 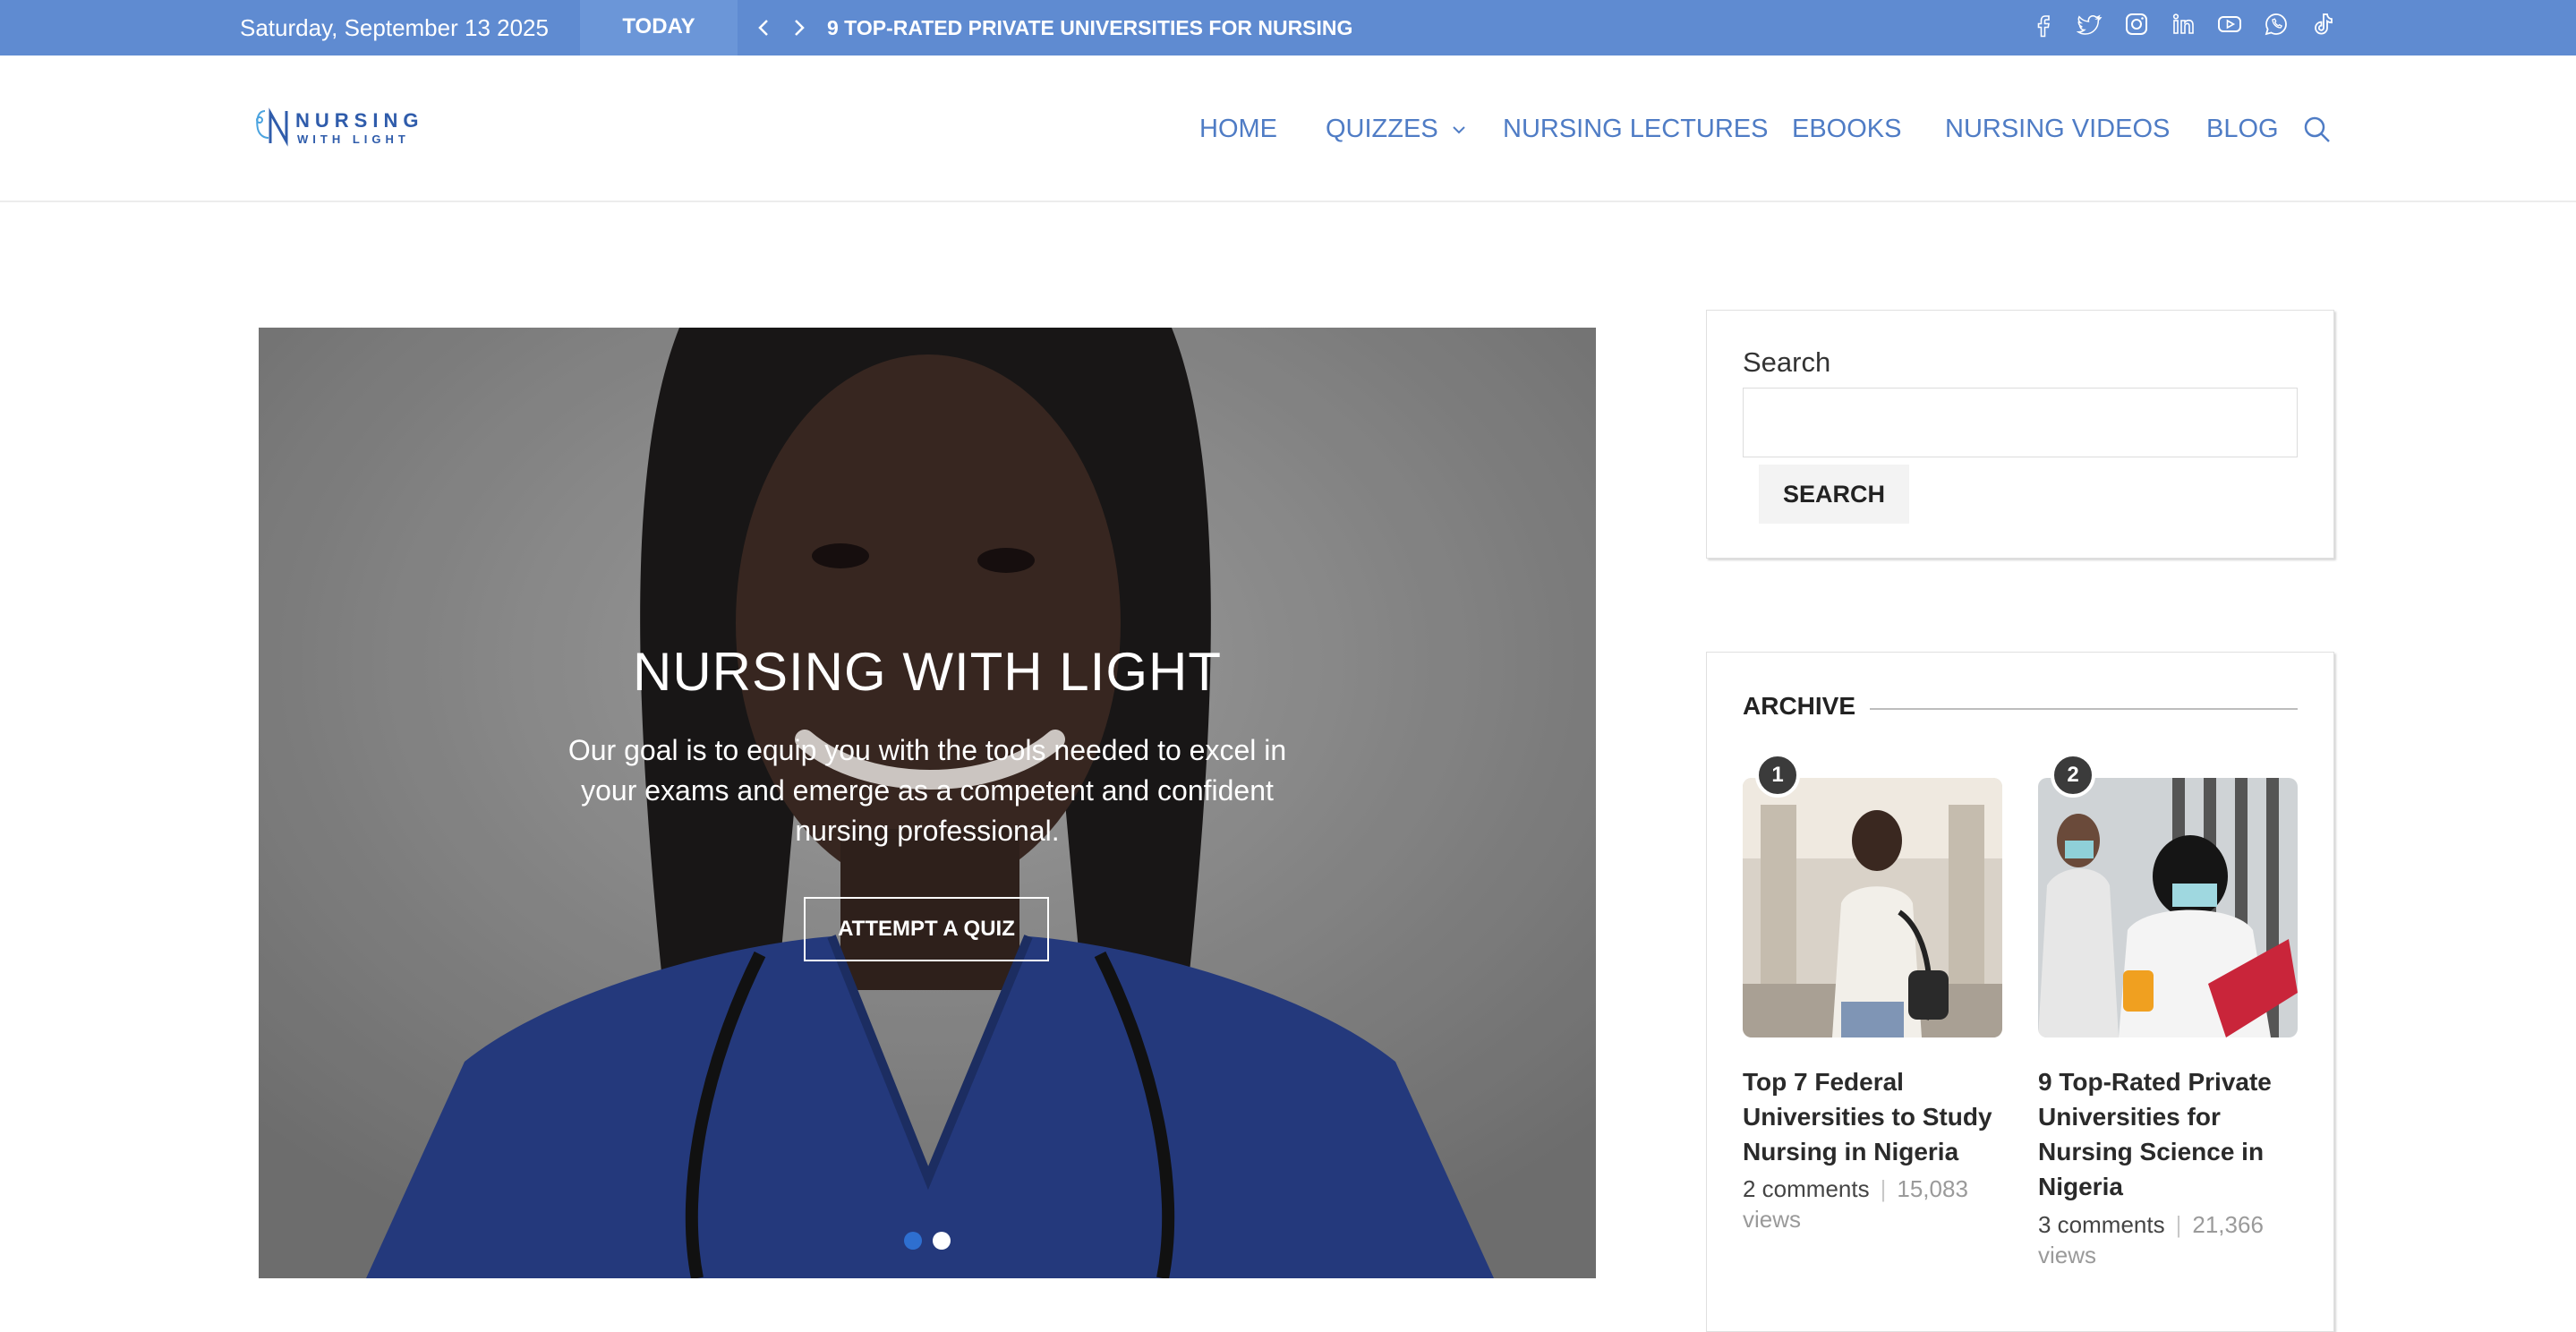 I want to click on nav-quizzes: QUIZZES, so click(x=1396, y=129).